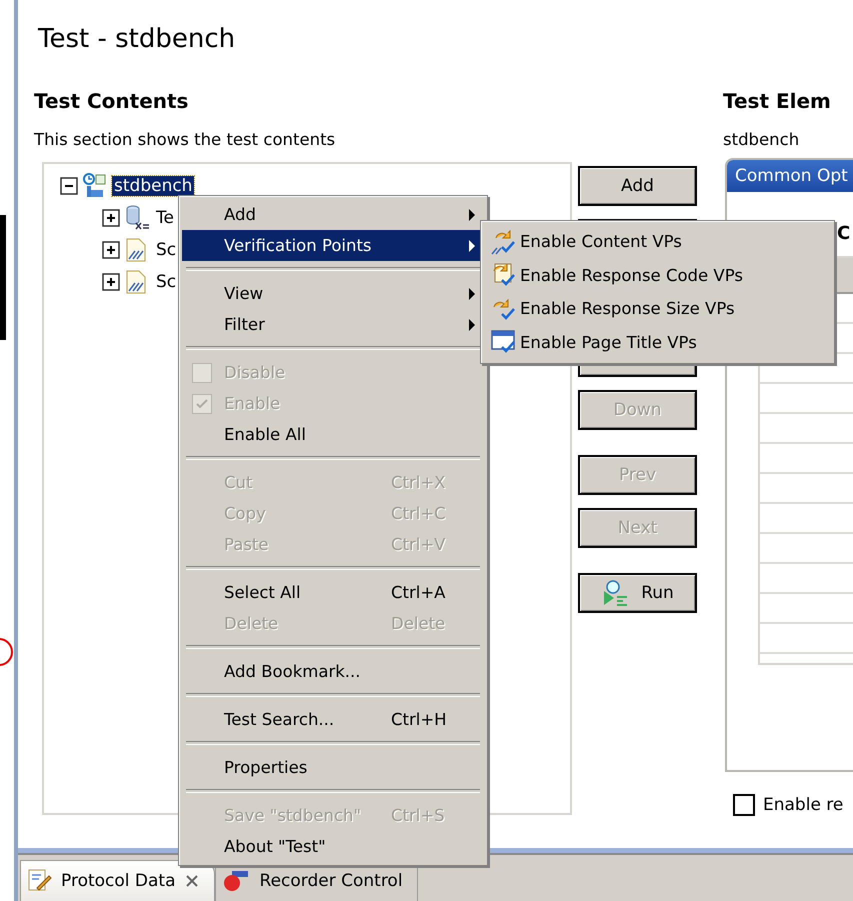  Describe the element at coordinates (790, 176) in the screenshot. I see `panel-tab: Common Opt` at that location.